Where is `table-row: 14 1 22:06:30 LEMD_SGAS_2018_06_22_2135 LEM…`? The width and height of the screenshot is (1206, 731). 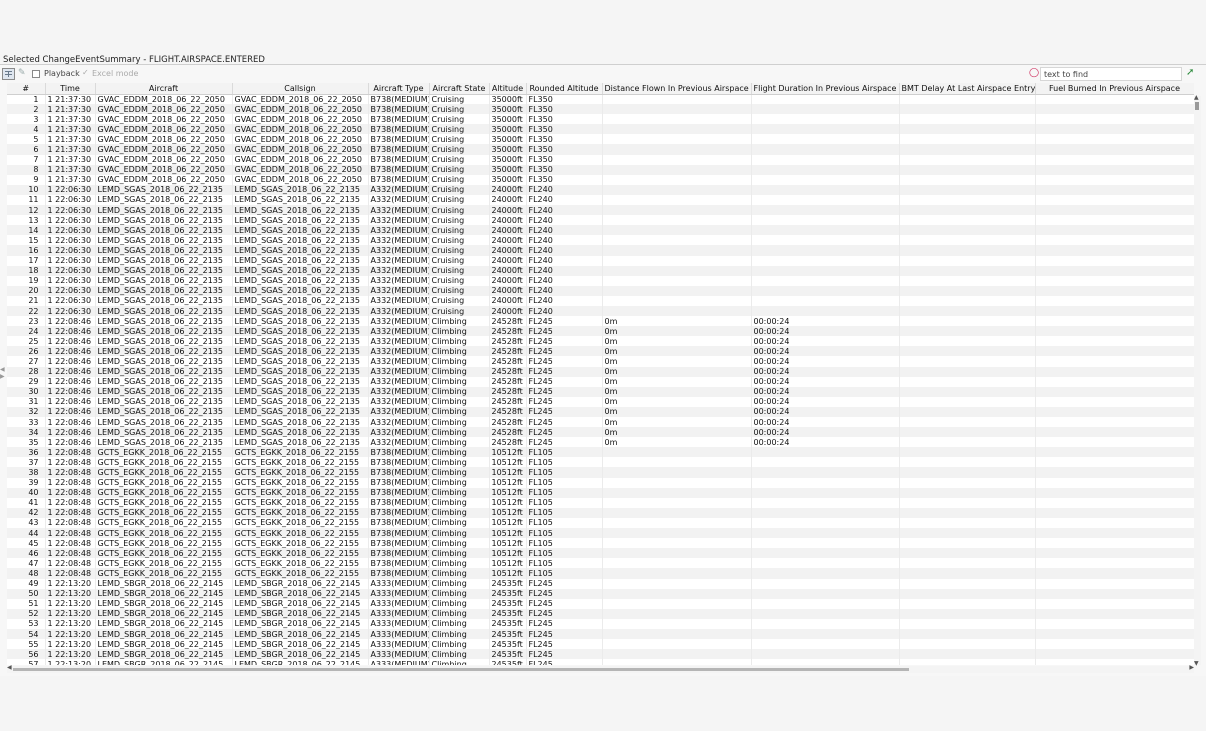
table-row: 14 1 22:06:30 LEMD_SGAS_2018_06_22_2135 LEM… is located at coordinates (600, 230).